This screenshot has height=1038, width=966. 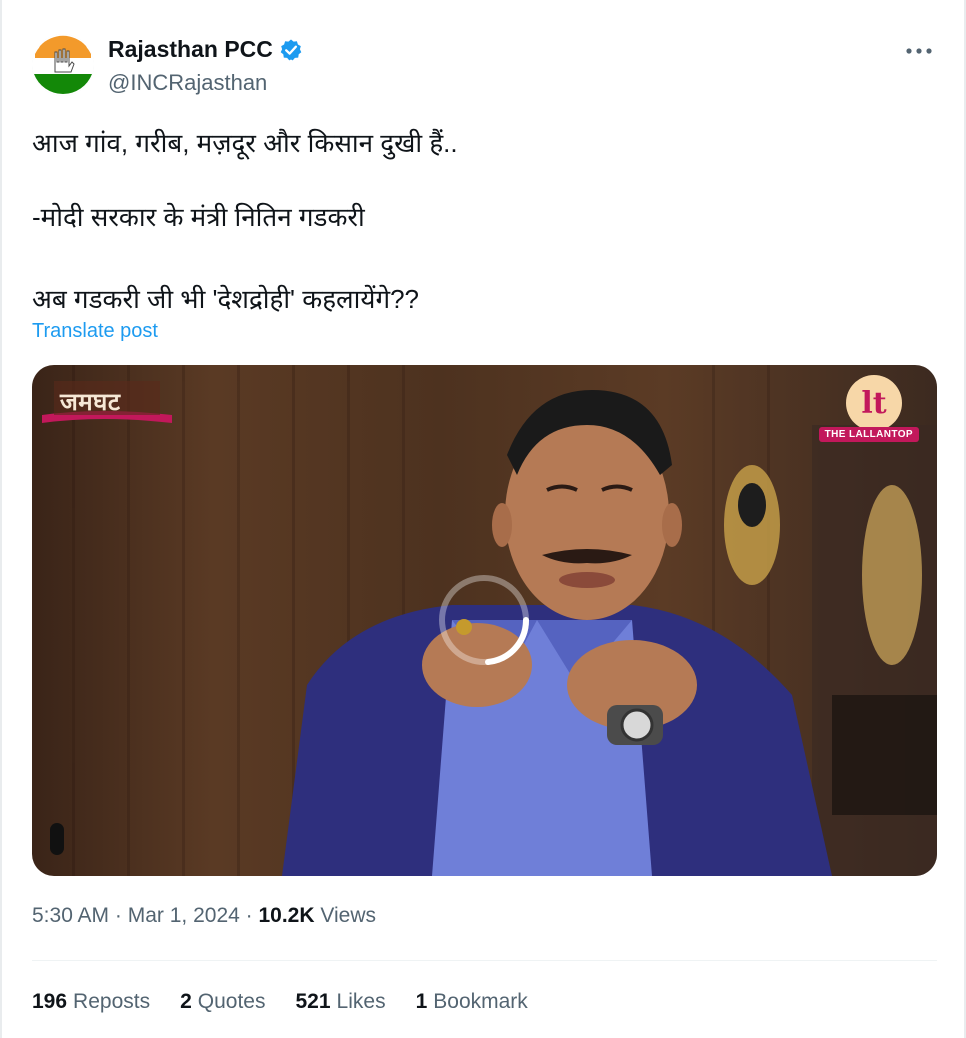 I want to click on congress-logo-icon, so click(x=63, y=65).